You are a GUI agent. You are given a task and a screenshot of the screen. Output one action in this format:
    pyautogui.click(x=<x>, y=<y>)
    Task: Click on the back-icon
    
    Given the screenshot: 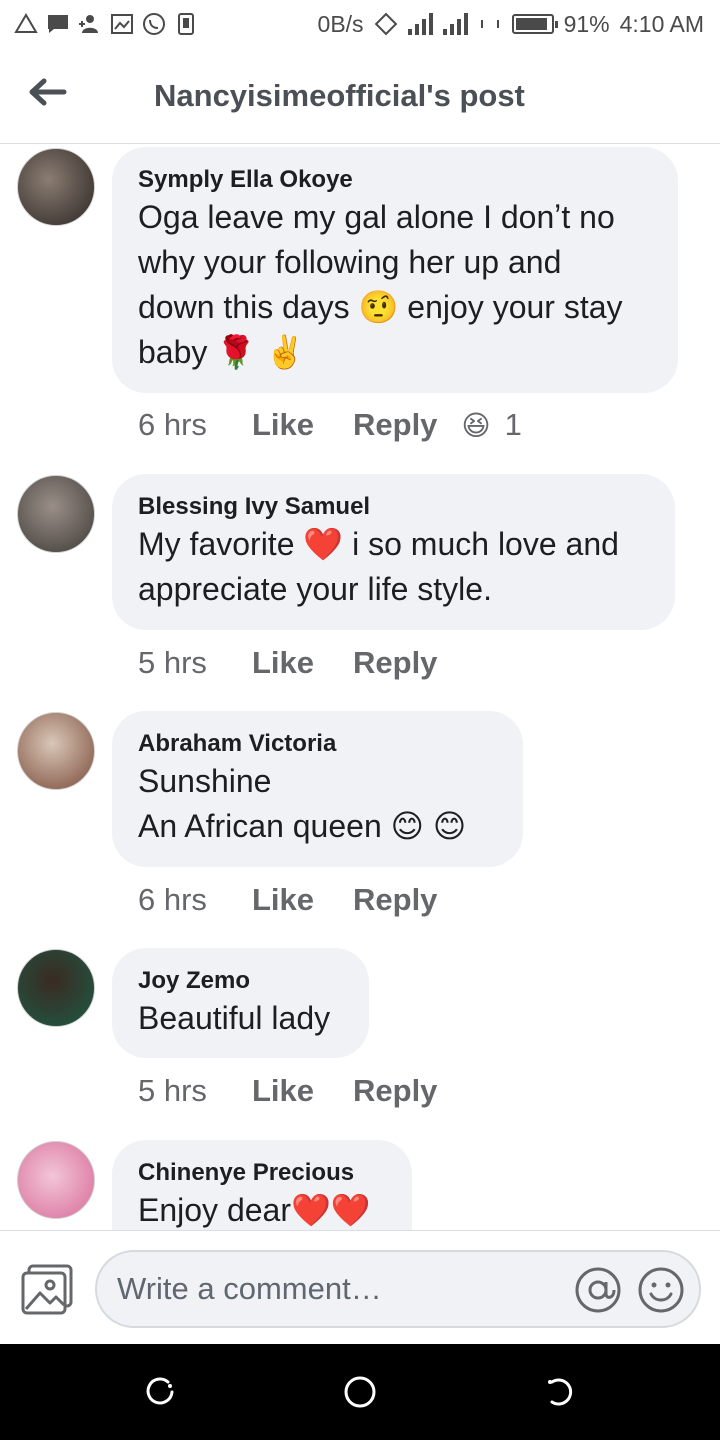 What is the action you would take?
    pyautogui.click(x=560, y=1392)
    